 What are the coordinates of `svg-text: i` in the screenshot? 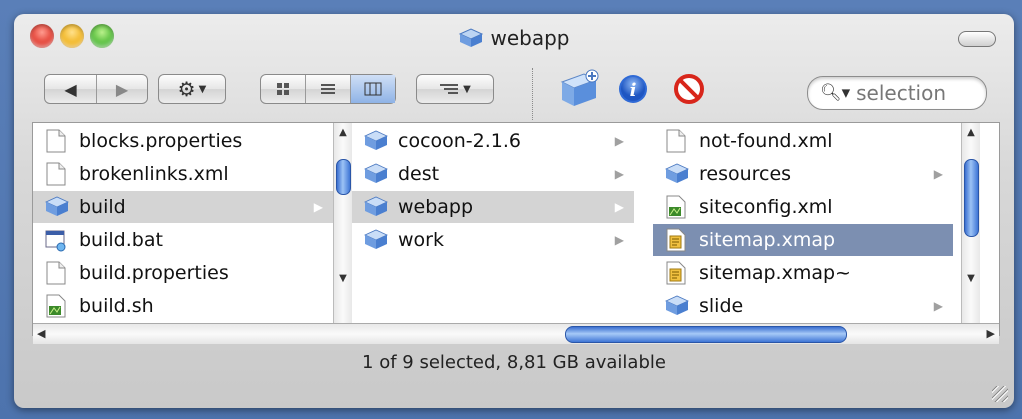 It's located at (633, 90).